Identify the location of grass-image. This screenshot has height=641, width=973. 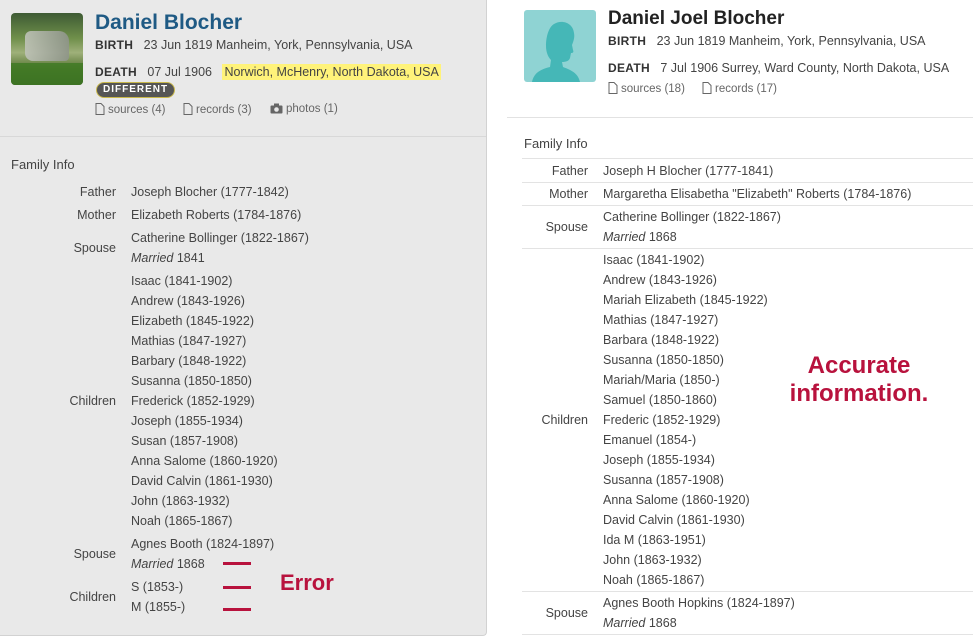
(47, 74).